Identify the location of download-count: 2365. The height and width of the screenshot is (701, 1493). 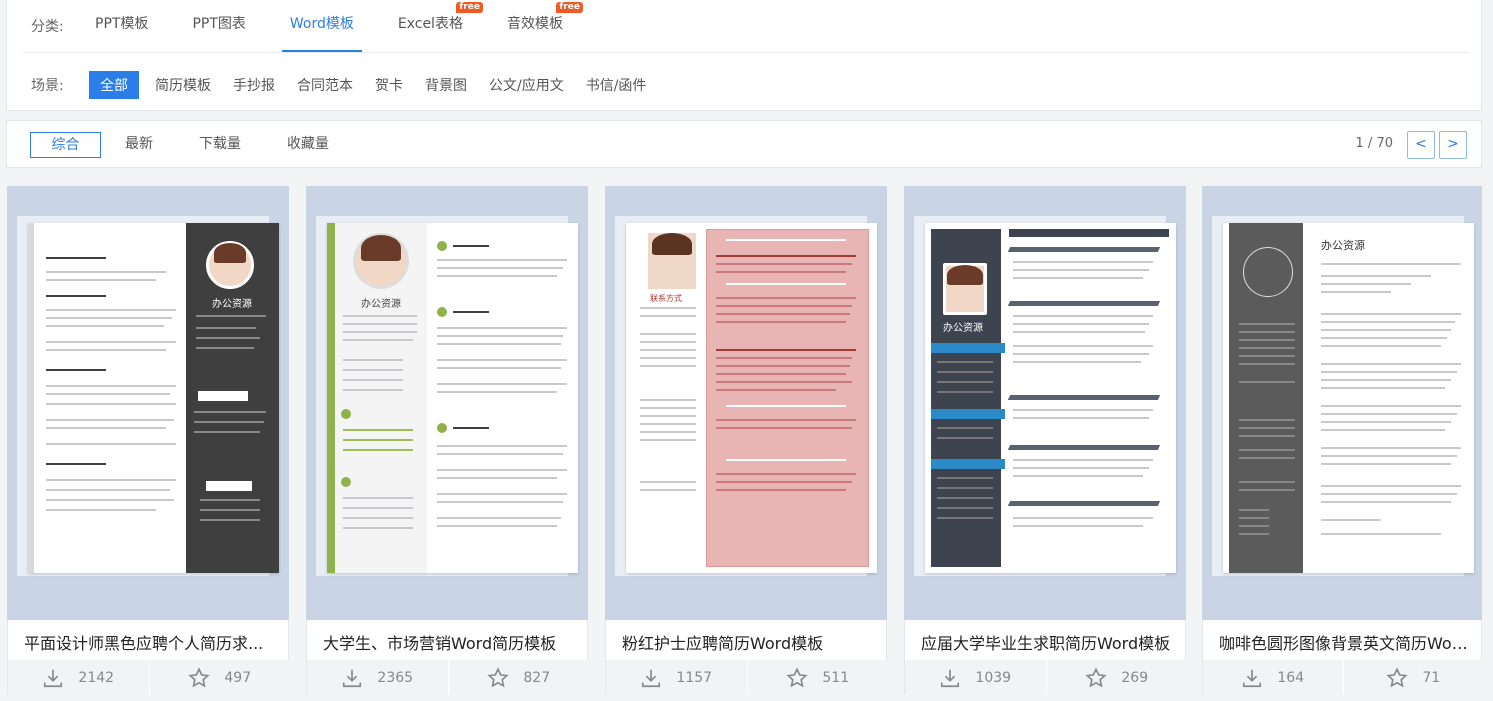
(377, 677).